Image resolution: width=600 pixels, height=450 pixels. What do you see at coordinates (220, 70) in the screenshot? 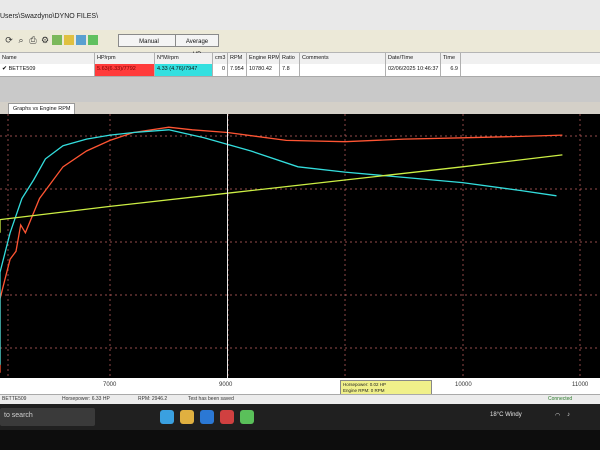
I see `row-cm3: 0` at bounding box center [220, 70].